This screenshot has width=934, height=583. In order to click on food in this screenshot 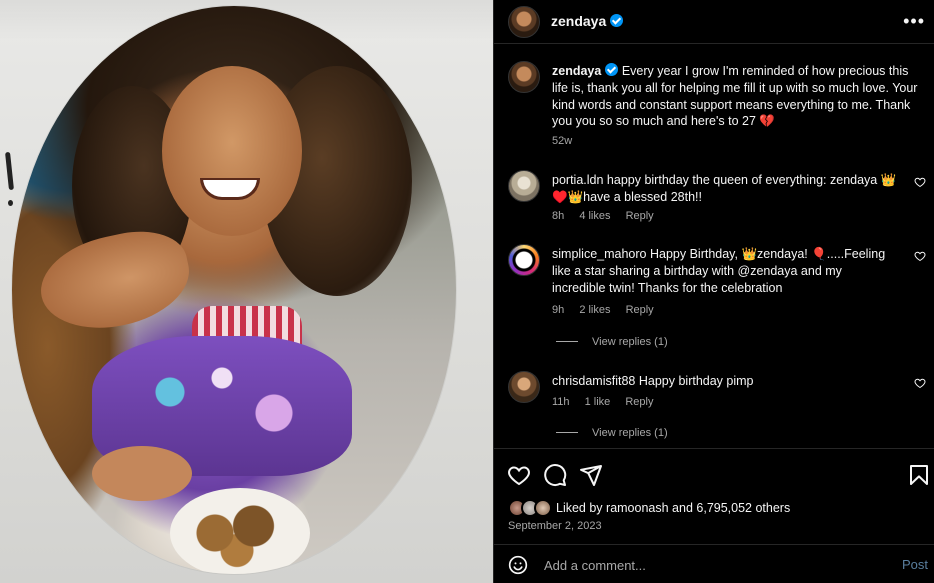, I will do `click(237, 533)`.